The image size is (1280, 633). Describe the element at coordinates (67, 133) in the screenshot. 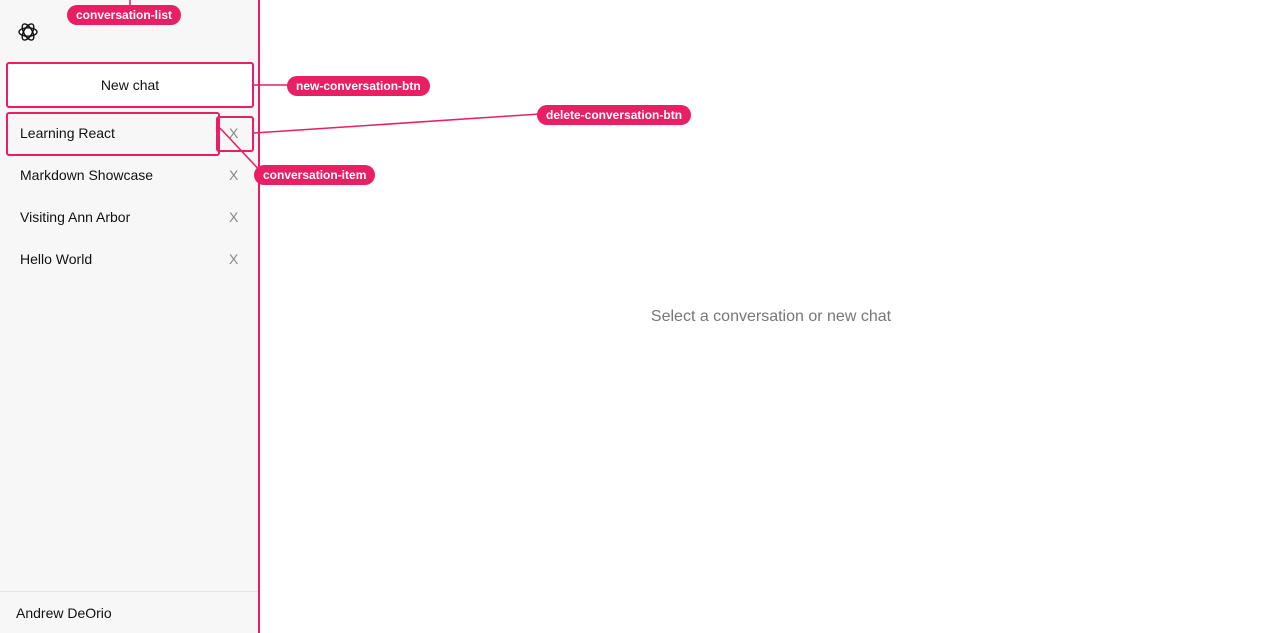

I see `conversation-title: Learning React` at that location.